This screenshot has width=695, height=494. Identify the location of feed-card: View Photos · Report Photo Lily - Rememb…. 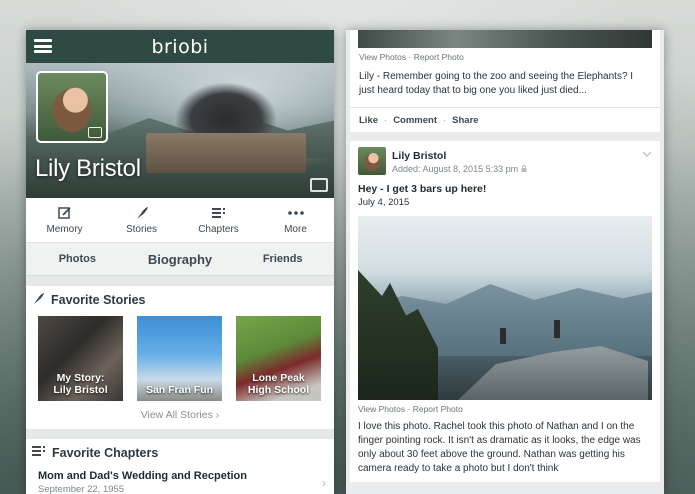
(505, 81).